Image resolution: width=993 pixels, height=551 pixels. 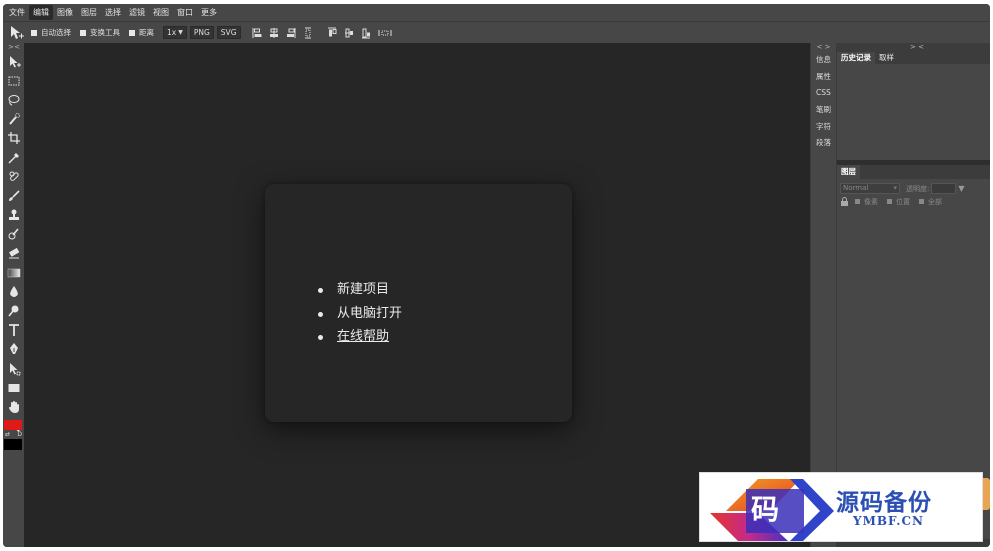 What do you see at coordinates (870, 188) in the screenshot?
I see `blend-mode-select: Normal` at bounding box center [870, 188].